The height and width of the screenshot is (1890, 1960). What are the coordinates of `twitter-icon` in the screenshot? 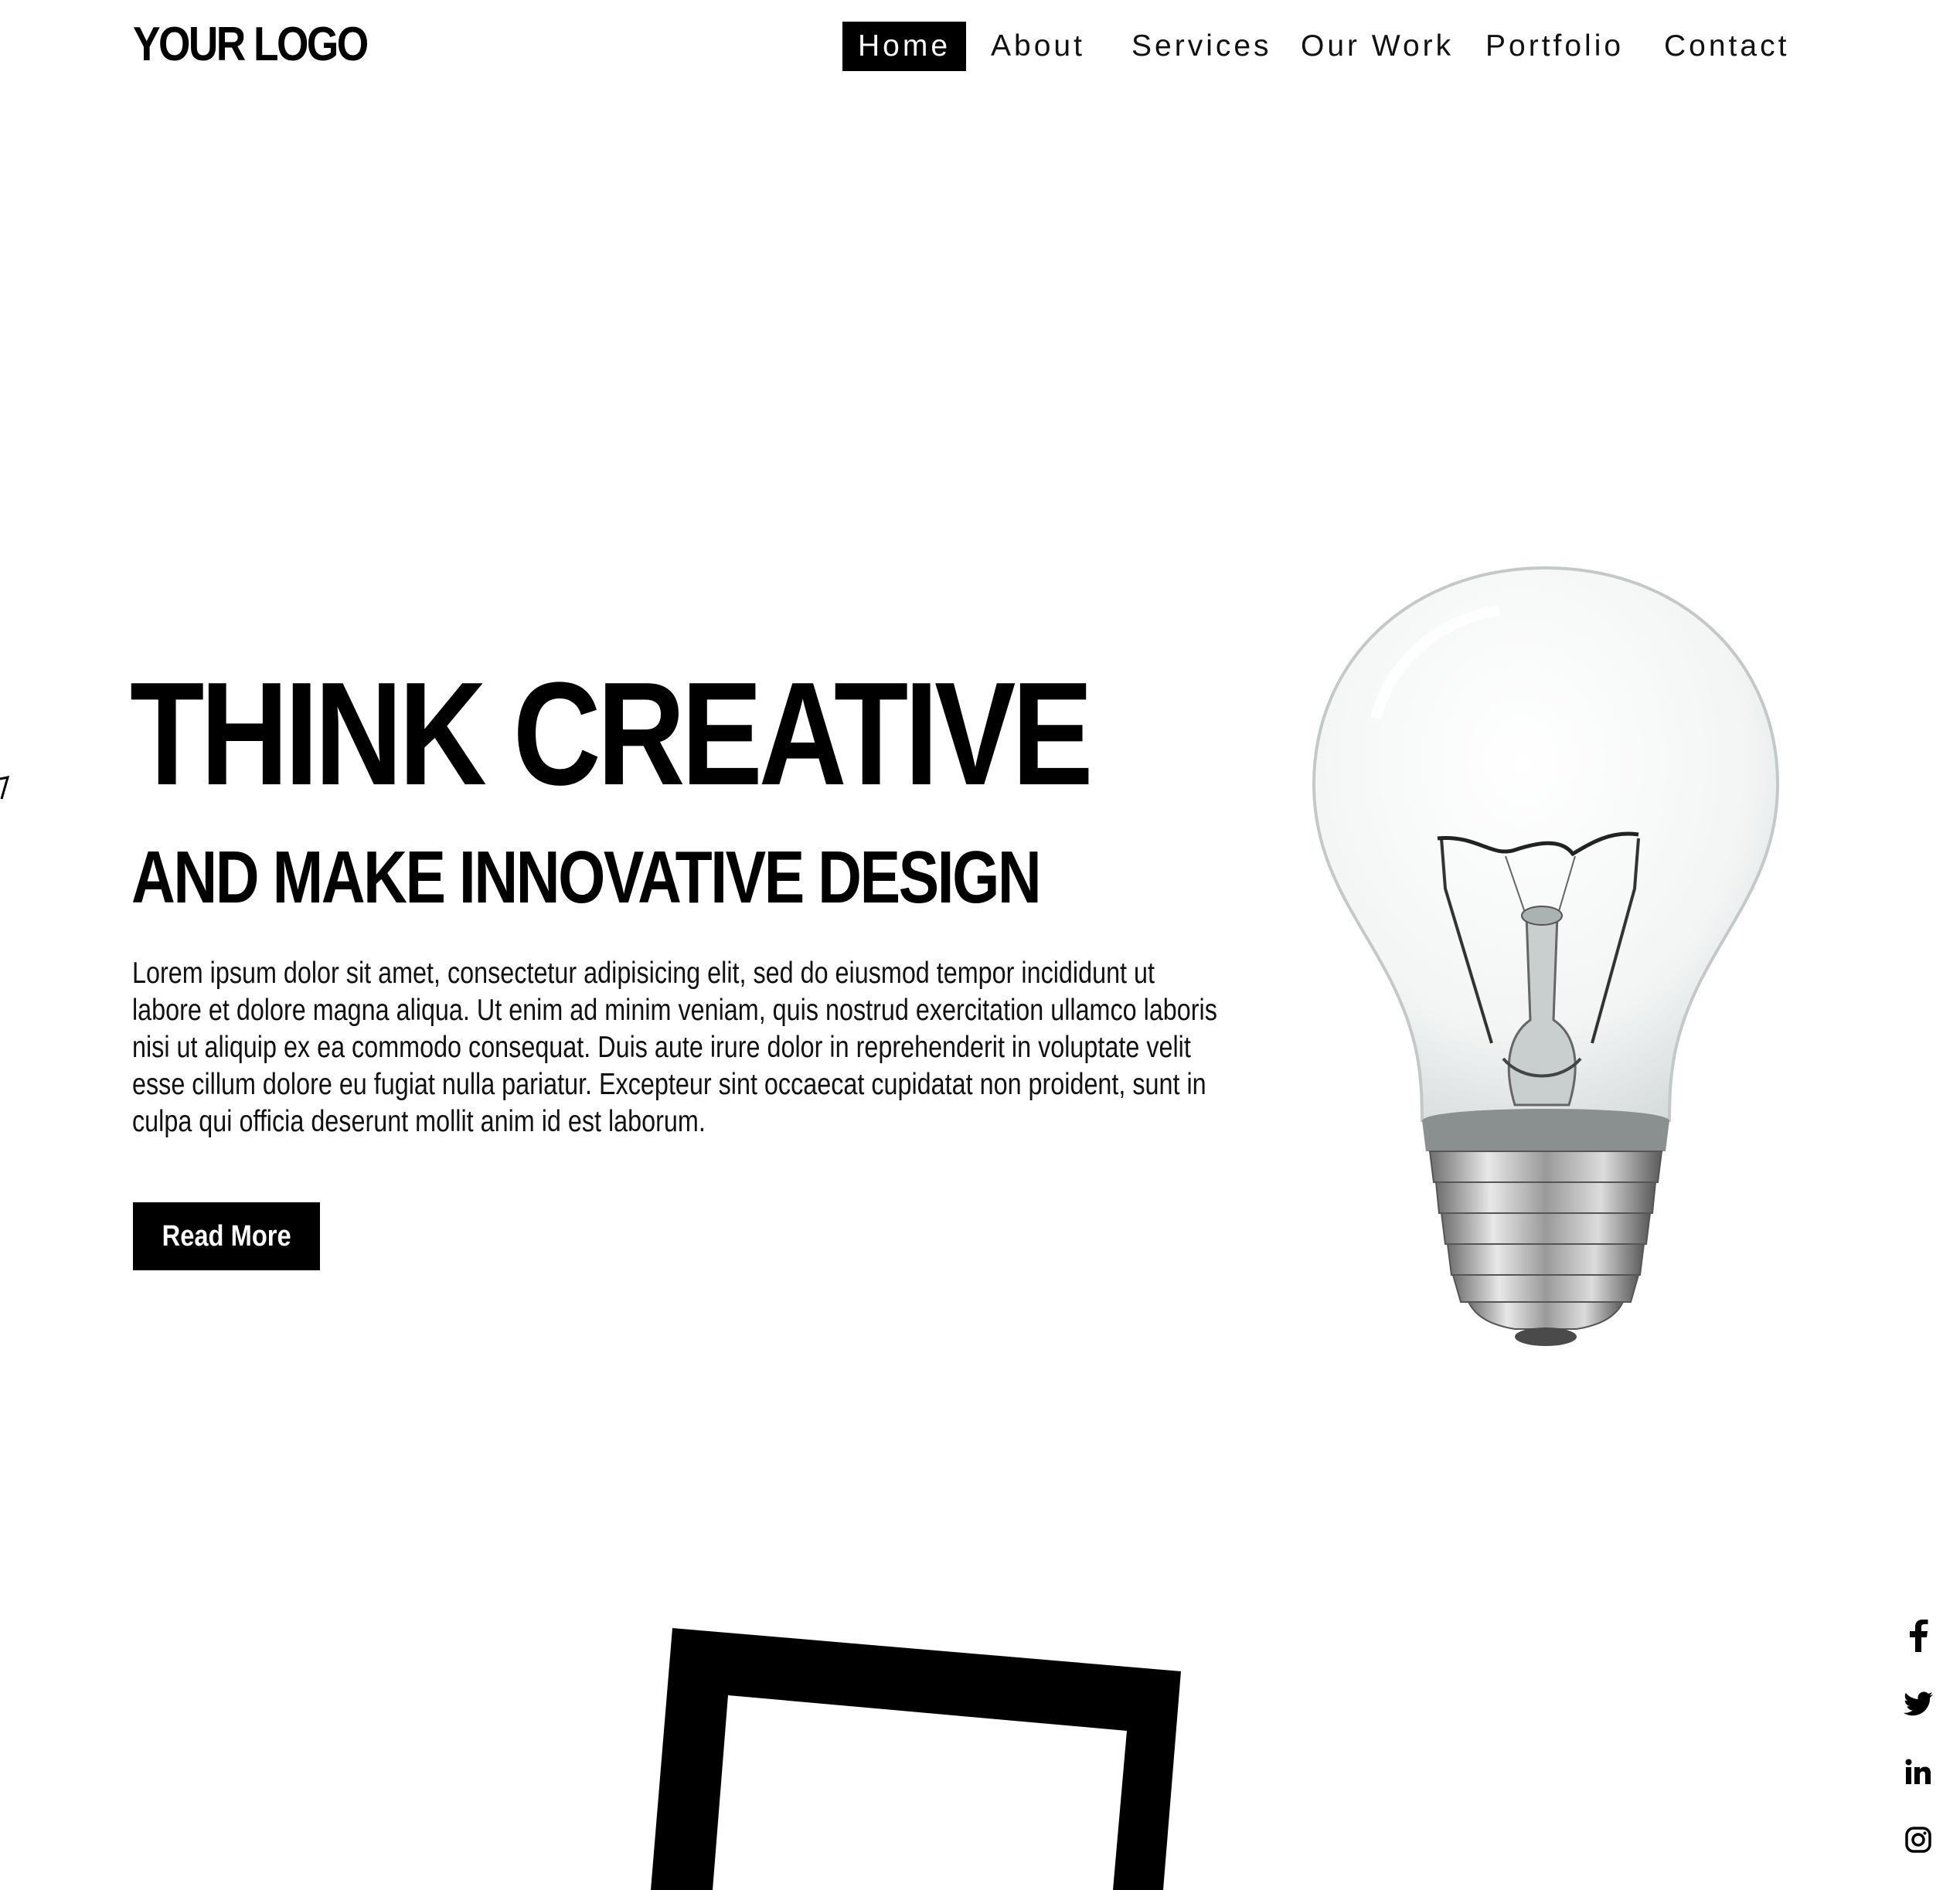 It's located at (1918, 1704).